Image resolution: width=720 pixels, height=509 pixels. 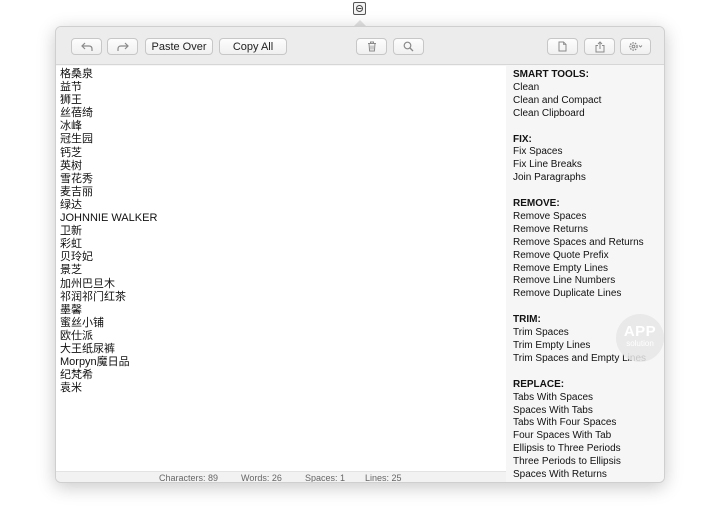 I want to click on editor-line: 钙芝, so click(x=71, y=152).